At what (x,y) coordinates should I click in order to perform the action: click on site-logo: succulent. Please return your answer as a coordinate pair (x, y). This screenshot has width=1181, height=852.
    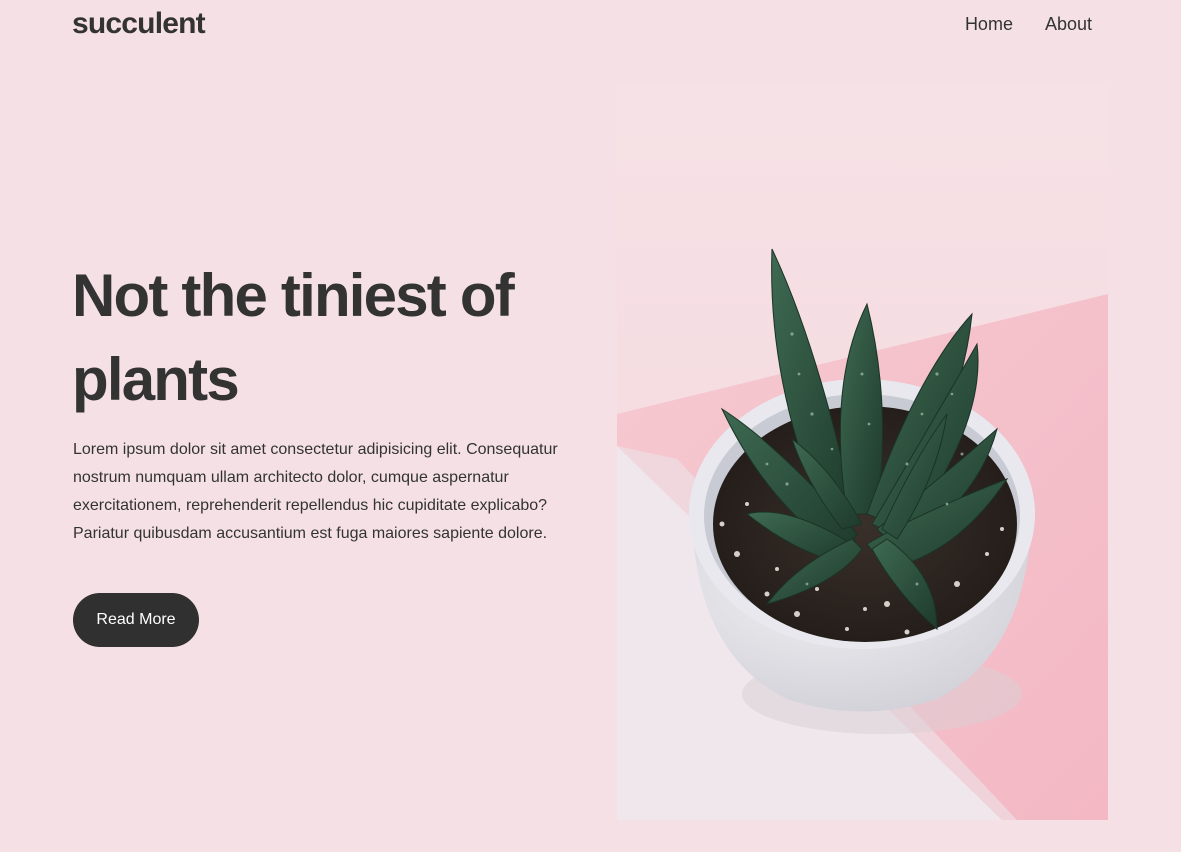
    Looking at the image, I should click on (139, 24).